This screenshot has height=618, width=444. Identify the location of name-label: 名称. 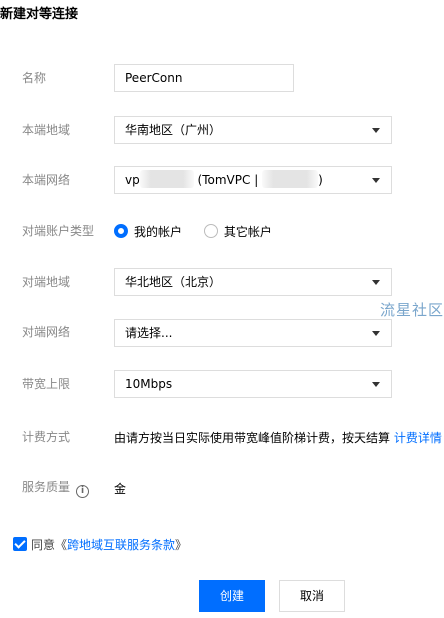
(34, 78).